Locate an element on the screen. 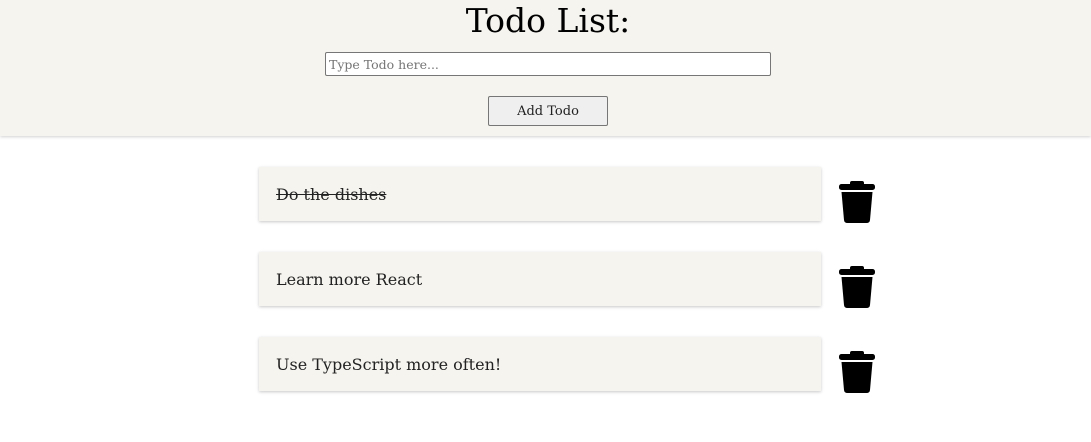  add-todo-button: Add Todo is located at coordinates (548, 111).